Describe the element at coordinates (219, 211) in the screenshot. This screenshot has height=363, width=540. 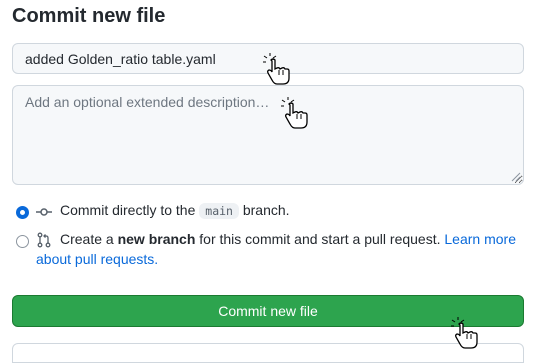
I see `branch-name-badge: main` at that location.